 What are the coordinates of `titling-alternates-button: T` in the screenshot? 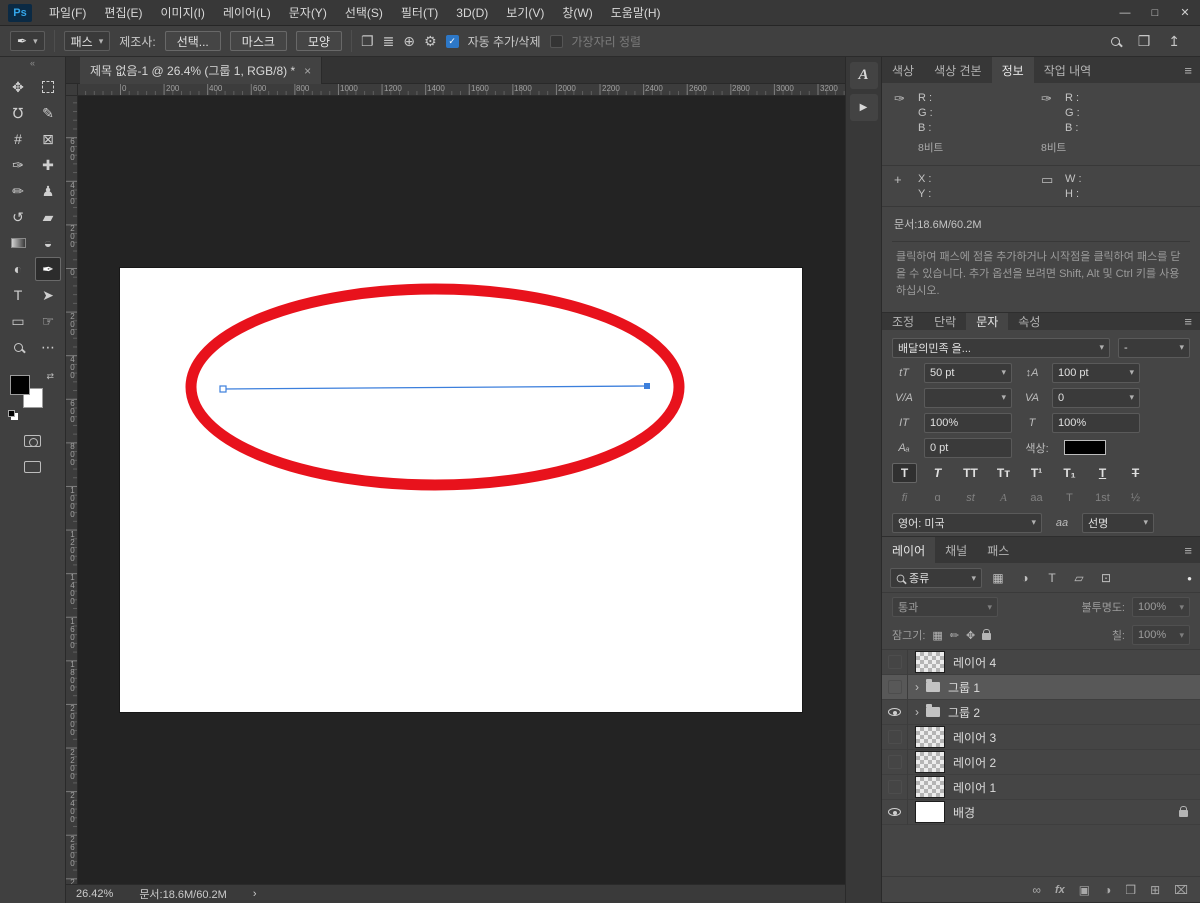 It's located at (1069, 498).